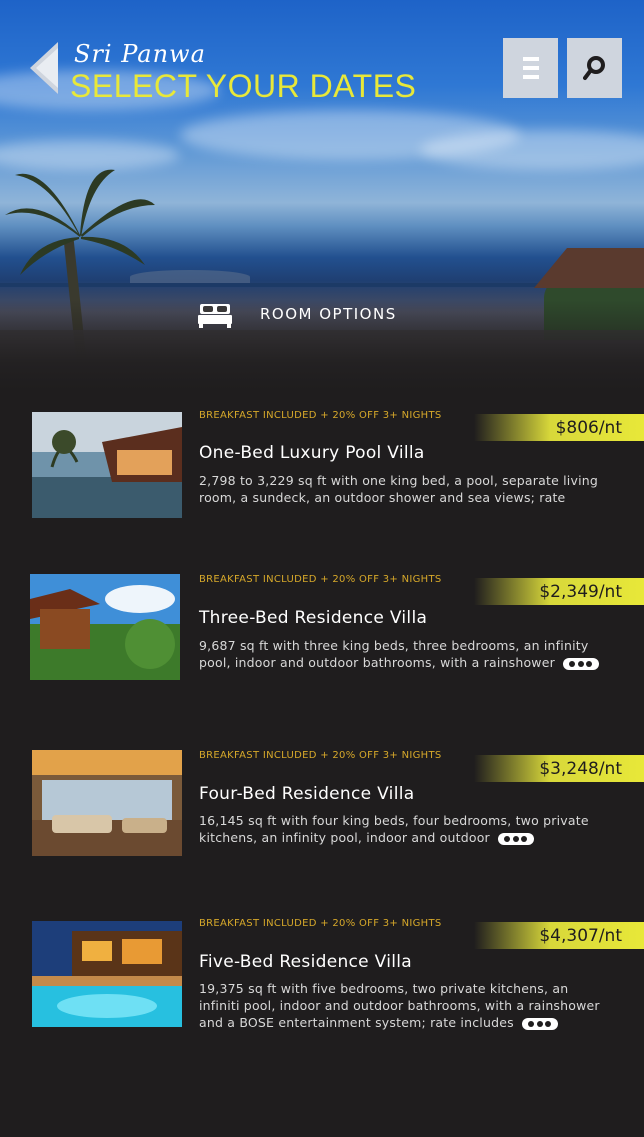 This screenshot has height=1137, width=644. Describe the element at coordinates (589, 268) in the screenshot. I see `villa-roof` at that location.